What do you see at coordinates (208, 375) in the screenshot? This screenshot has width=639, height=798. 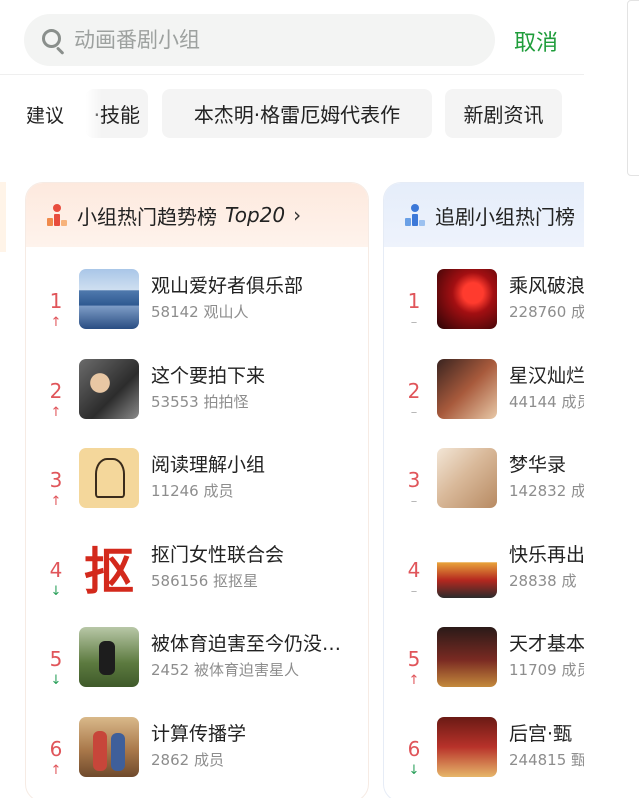 I see `group-name: 这个要拍下来` at bounding box center [208, 375].